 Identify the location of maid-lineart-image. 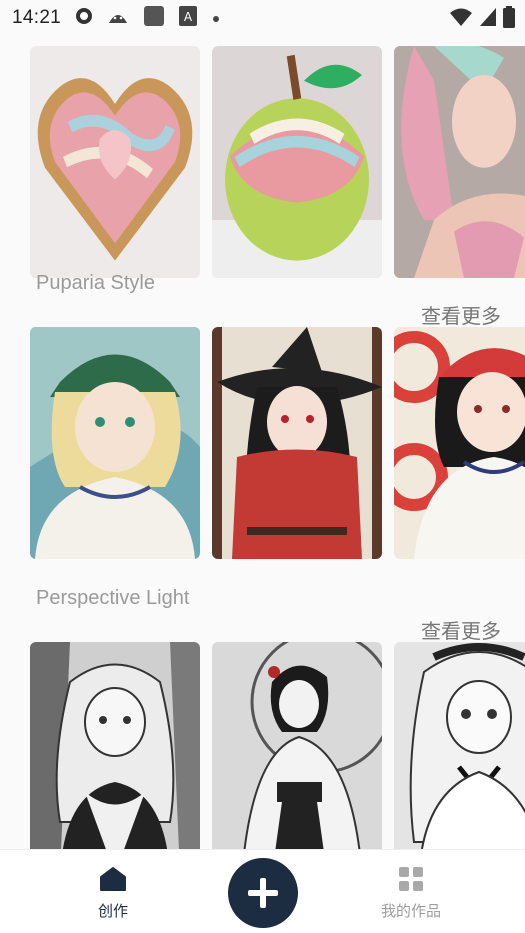
(115, 746).